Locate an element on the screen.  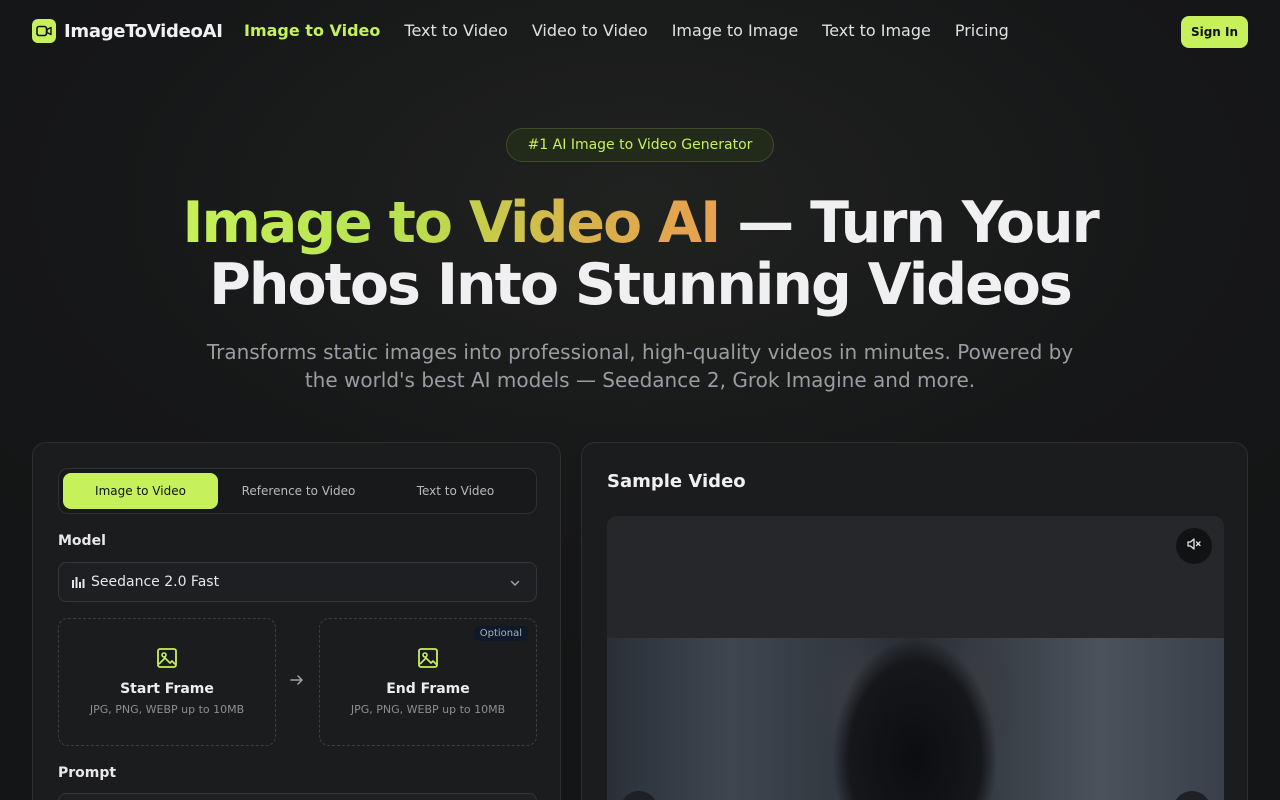
speaker-muted-icon is located at coordinates (1194, 546).